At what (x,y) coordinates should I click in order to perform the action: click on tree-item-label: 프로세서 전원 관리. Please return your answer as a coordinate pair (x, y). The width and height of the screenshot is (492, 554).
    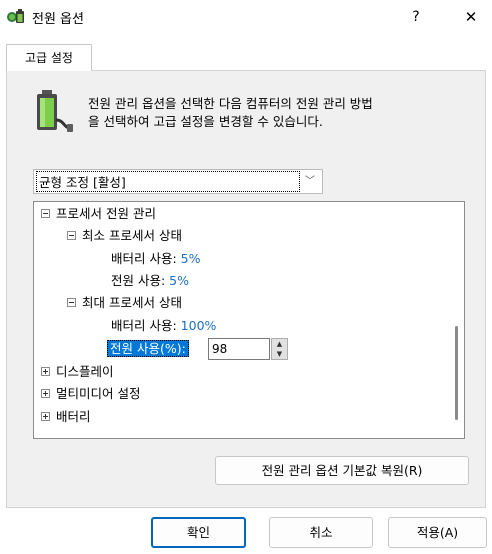
    Looking at the image, I should click on (106, 213).